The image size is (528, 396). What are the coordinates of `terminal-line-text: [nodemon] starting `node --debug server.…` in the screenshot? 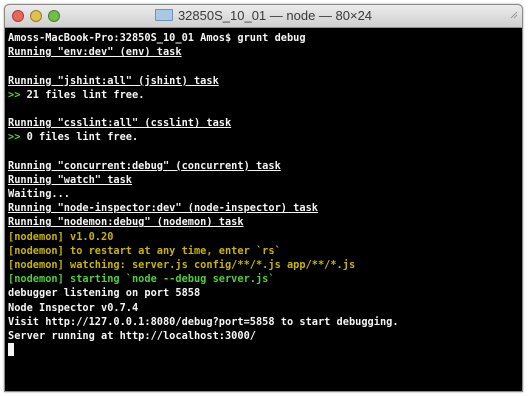 It's located at (141, 279).